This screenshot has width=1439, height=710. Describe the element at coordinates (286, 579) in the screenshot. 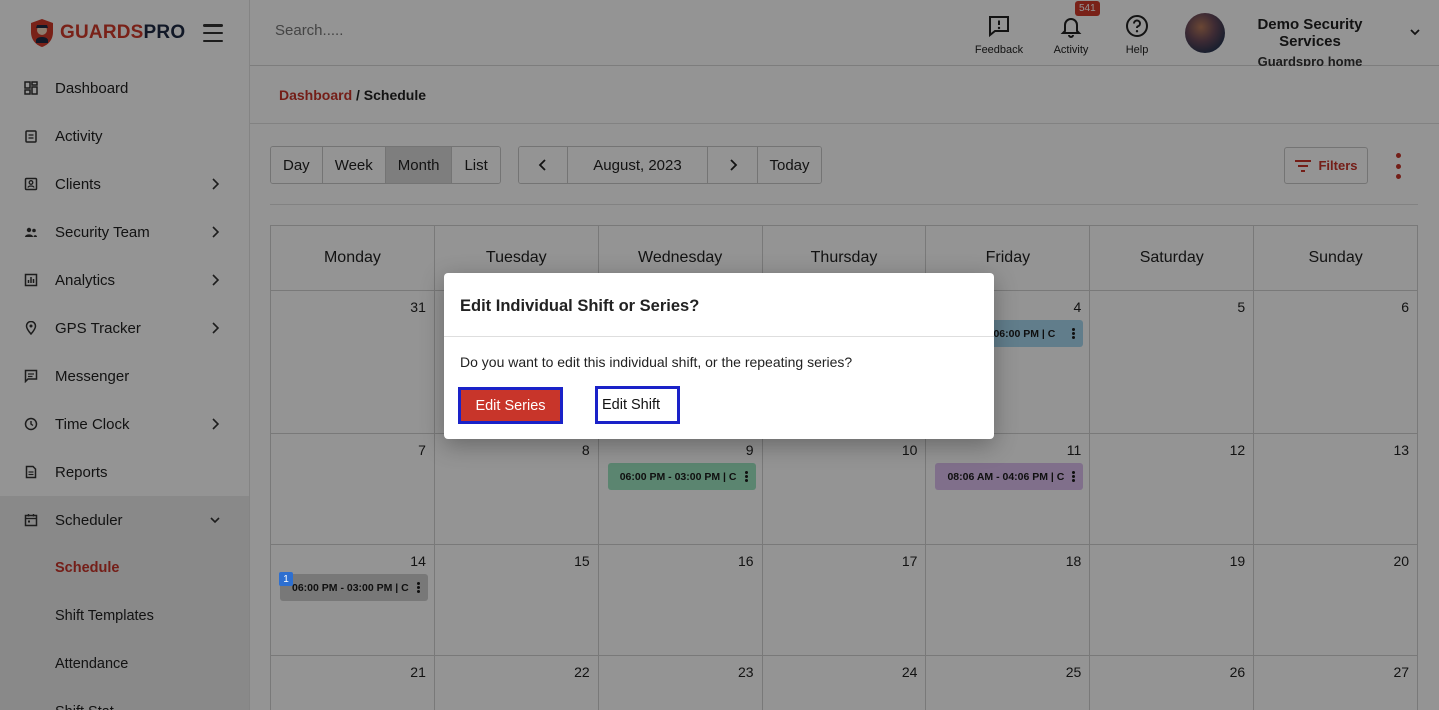

I see `event-count-badge: 1` at that location.